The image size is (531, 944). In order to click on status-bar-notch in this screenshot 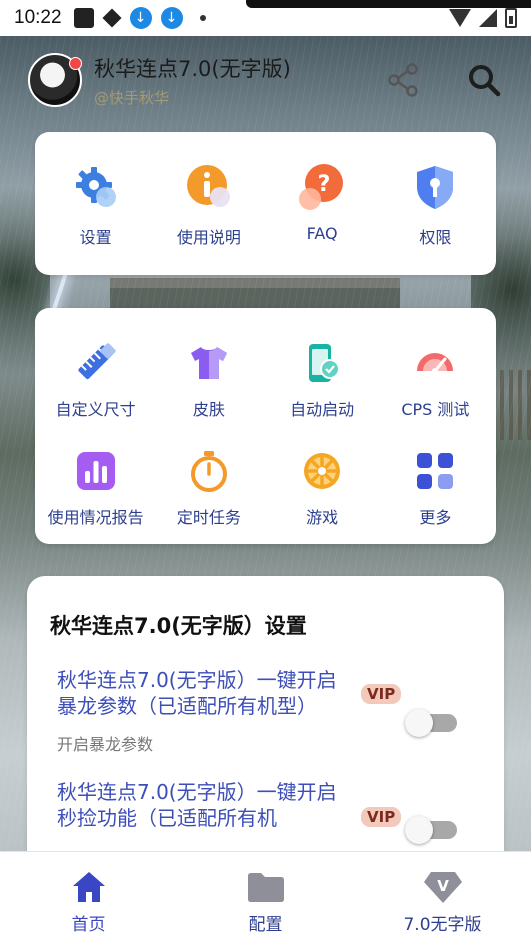, I will do `click(388, 4)`.